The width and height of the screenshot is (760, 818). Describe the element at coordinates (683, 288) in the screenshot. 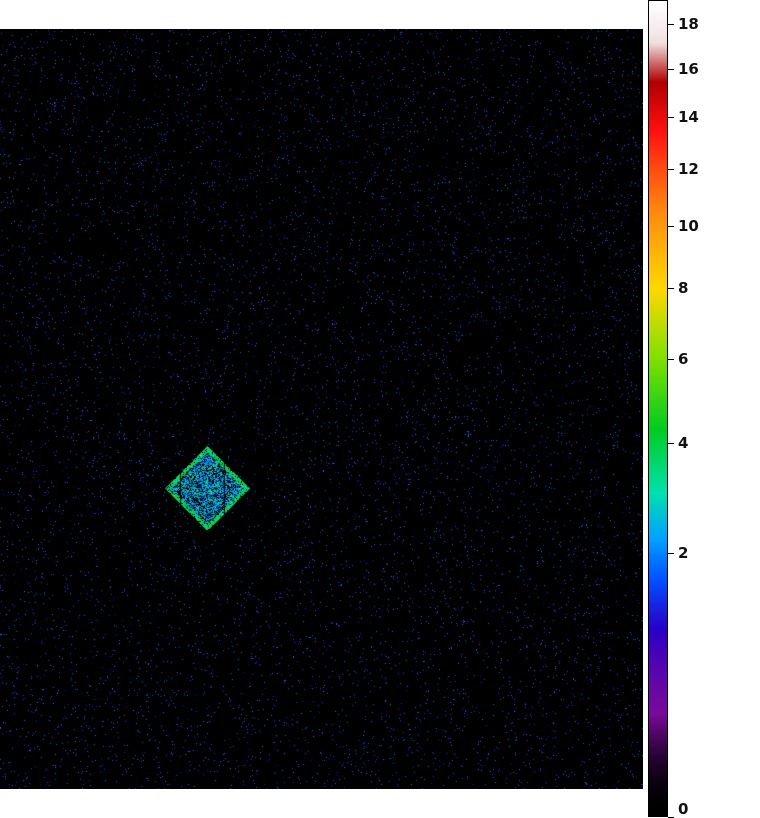

I see `colorbar-tick-label: 8` at that location.